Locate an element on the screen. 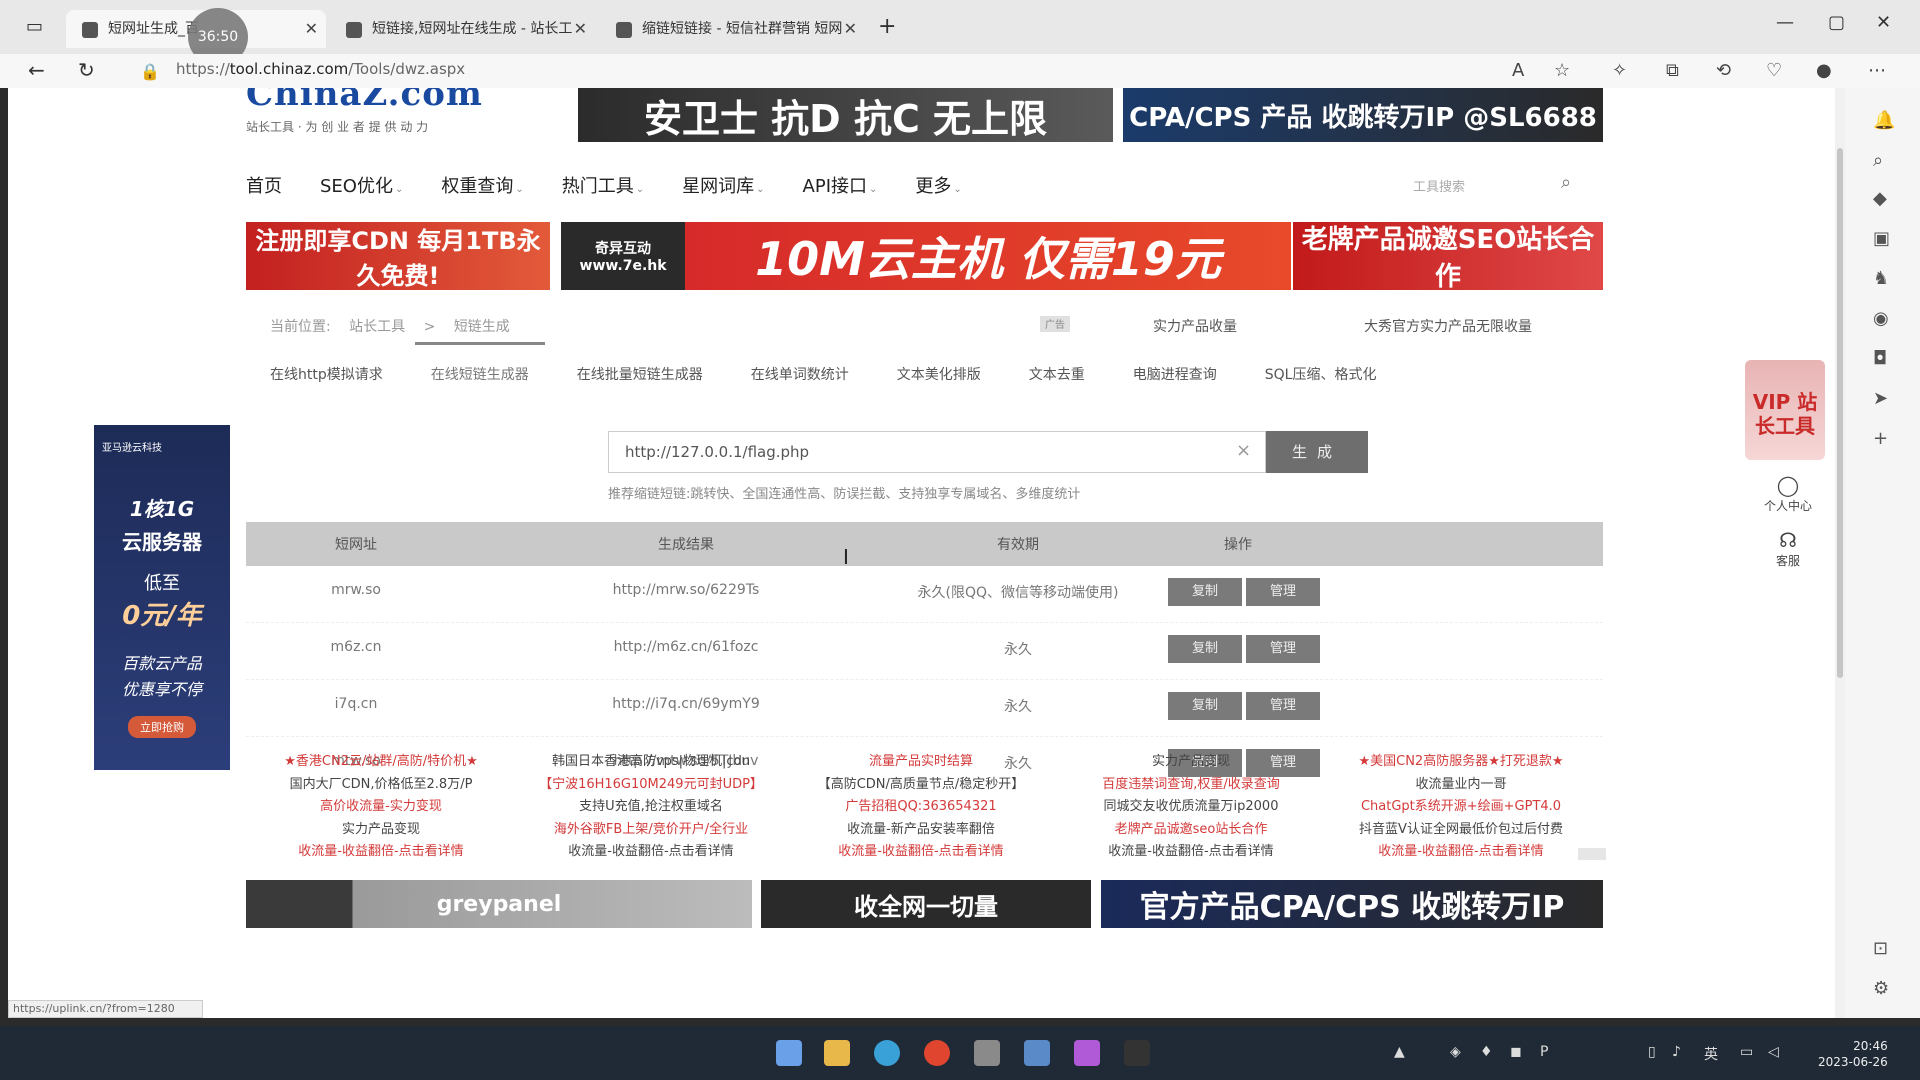 This screenshot has width=1920, height=1080. tab-short-link-generator: 在线短链生成器 is located at coordinates (479, 363).